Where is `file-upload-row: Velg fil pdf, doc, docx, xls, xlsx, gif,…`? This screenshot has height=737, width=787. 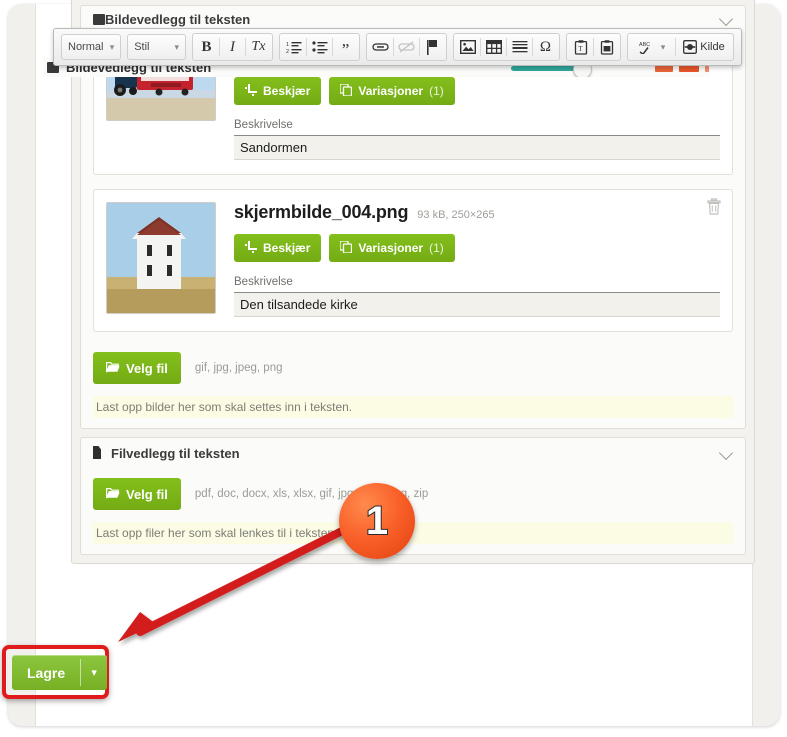
file-upload-row: Velg fil pdf, doc, docx, xls, xlsx, gif,… is located at coordinates (413, 489).